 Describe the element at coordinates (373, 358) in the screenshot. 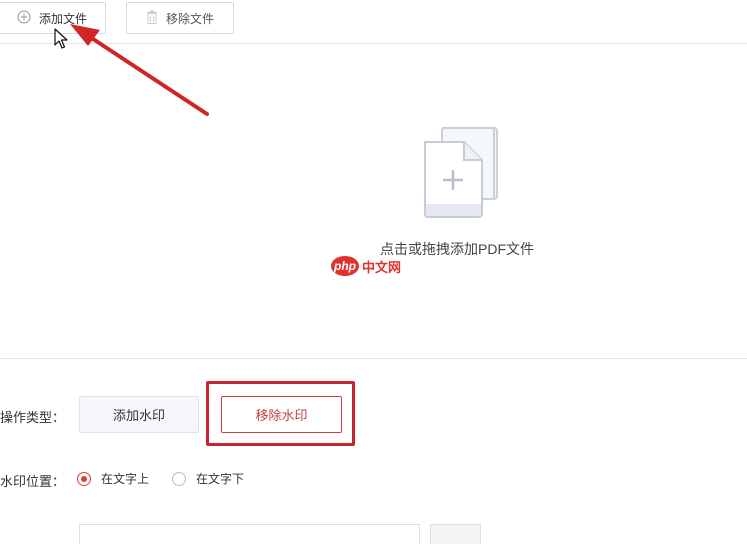

I see `section-divider` at that location.